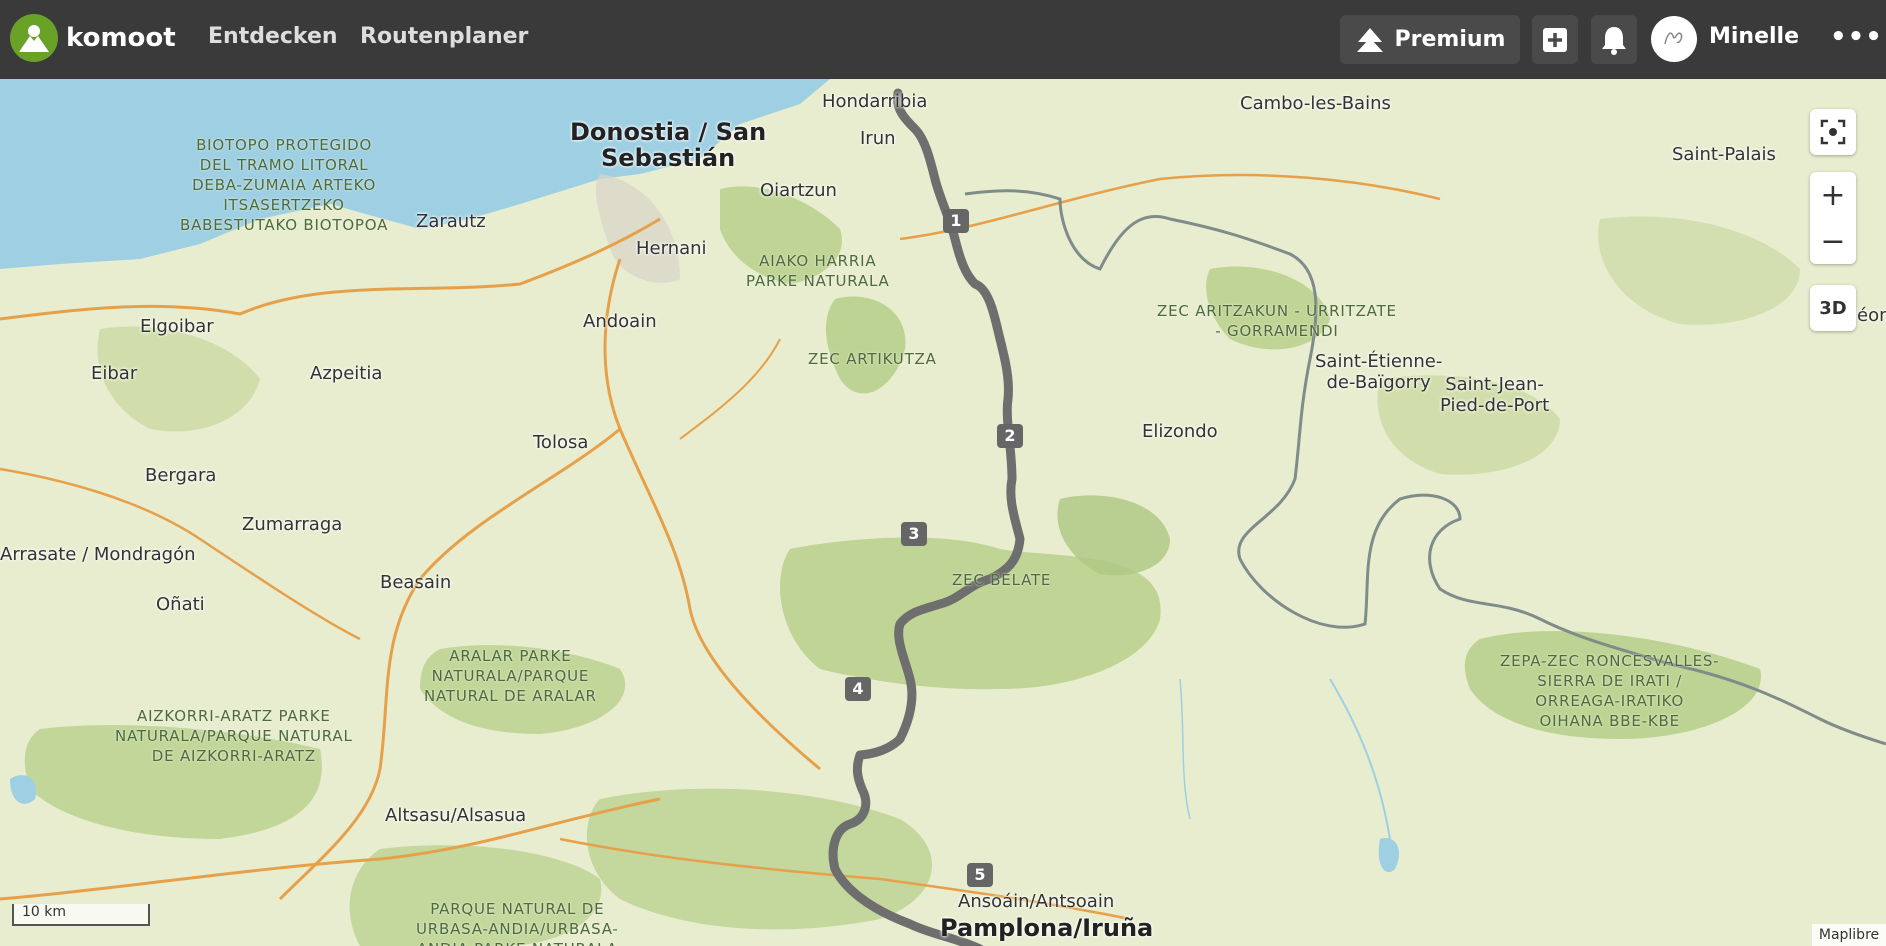 This screenshot has height=946, width=1886. I want to click on place-label: Oñati, so click(180, 604).